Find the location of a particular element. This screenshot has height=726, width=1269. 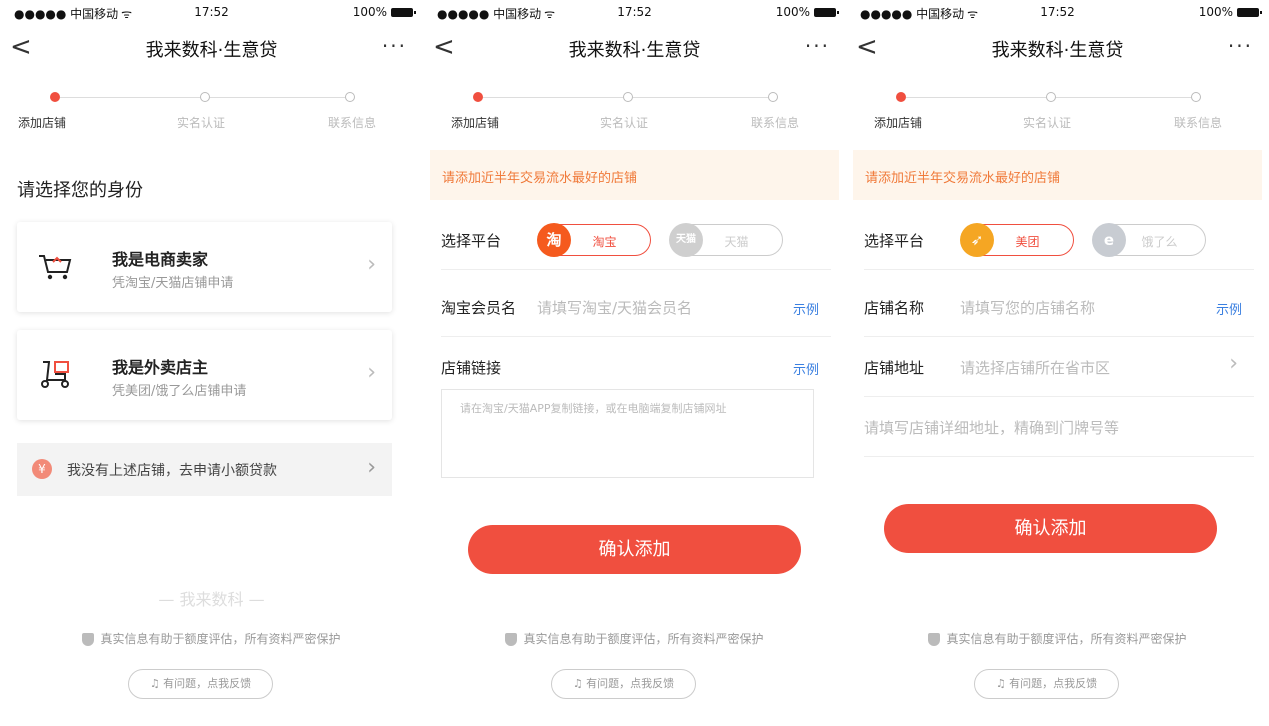

store-address-select: 请选择店铺所在省市区 is located at coordinates (1035, 367).